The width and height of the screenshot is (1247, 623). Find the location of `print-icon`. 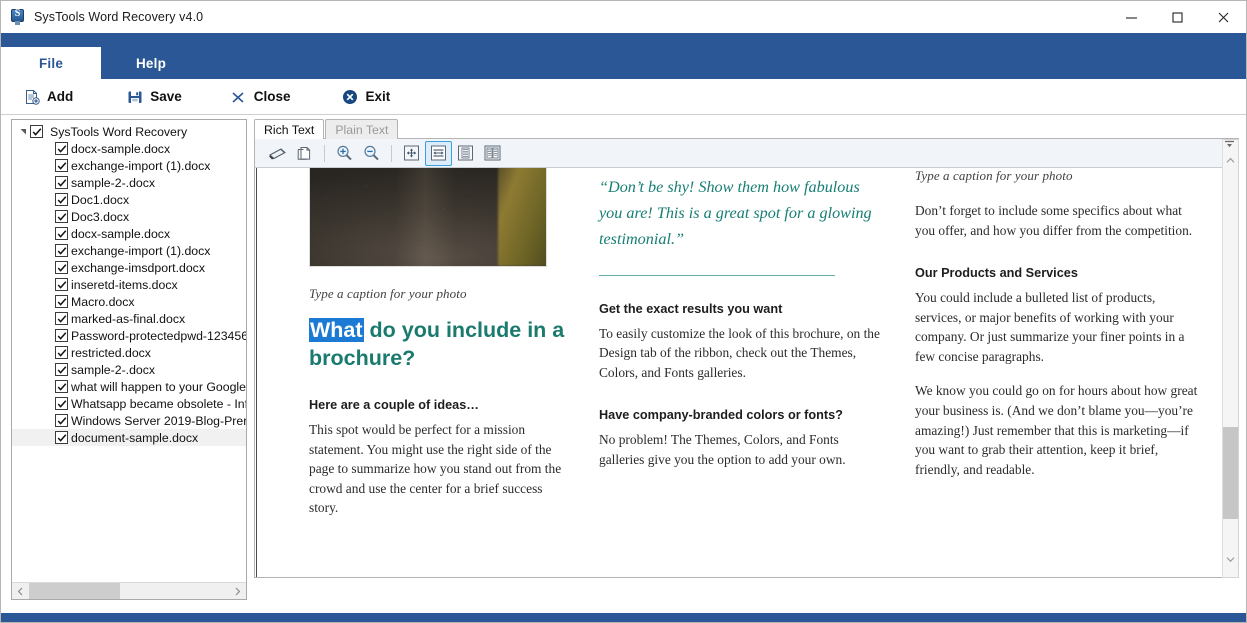

print-icon is located at coordinates (277, 153).